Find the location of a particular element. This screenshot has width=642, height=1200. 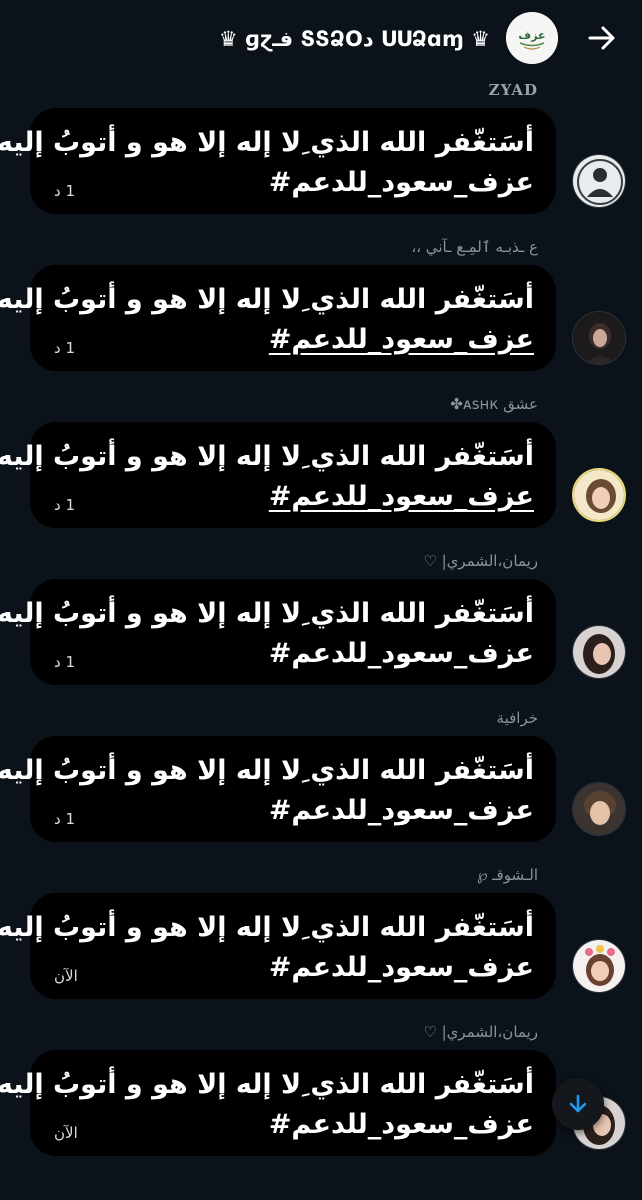

sender-name: ع ـذبـه ٱلمِـع ـآني ،، is located at coordinates (474, 247).